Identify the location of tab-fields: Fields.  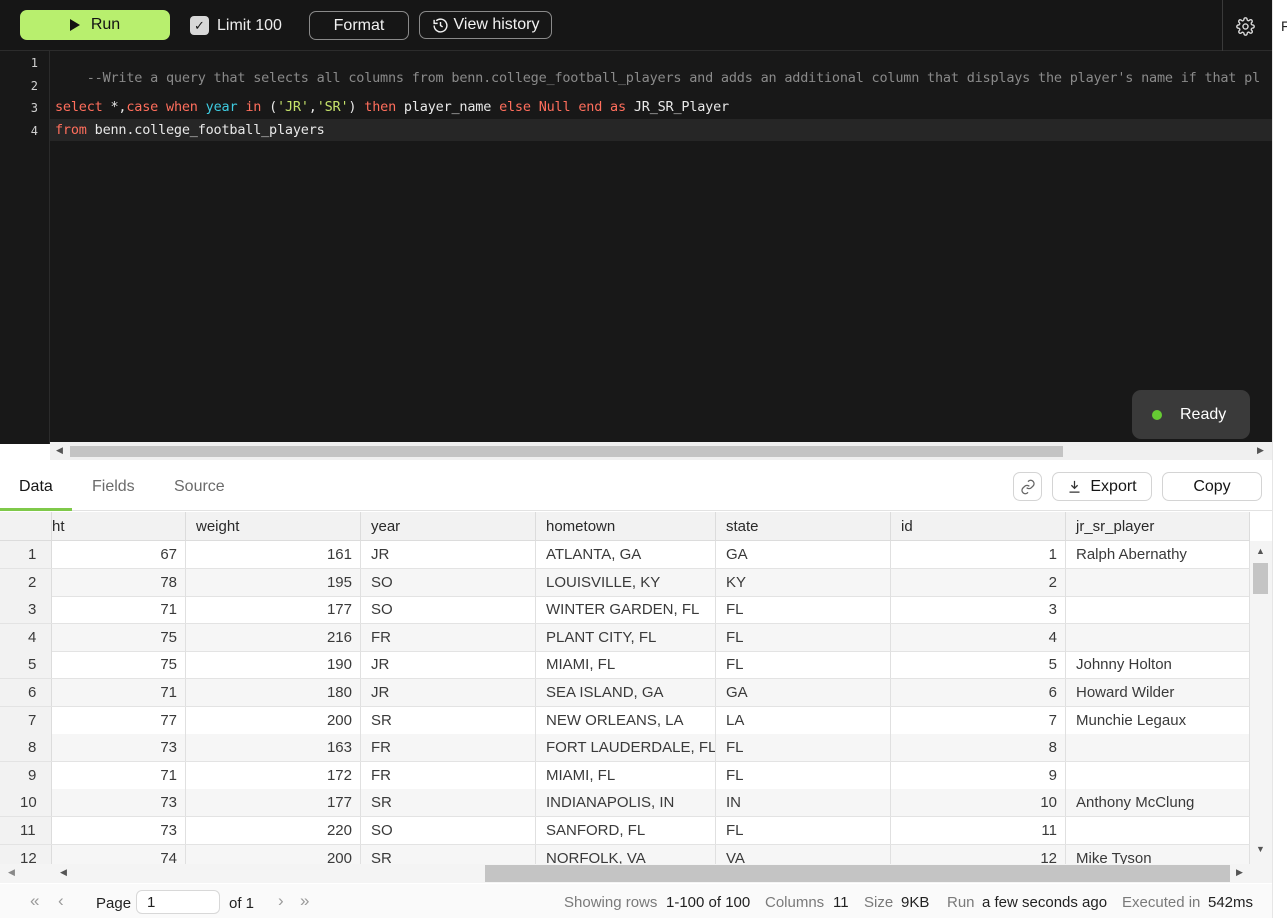
(113, 487).